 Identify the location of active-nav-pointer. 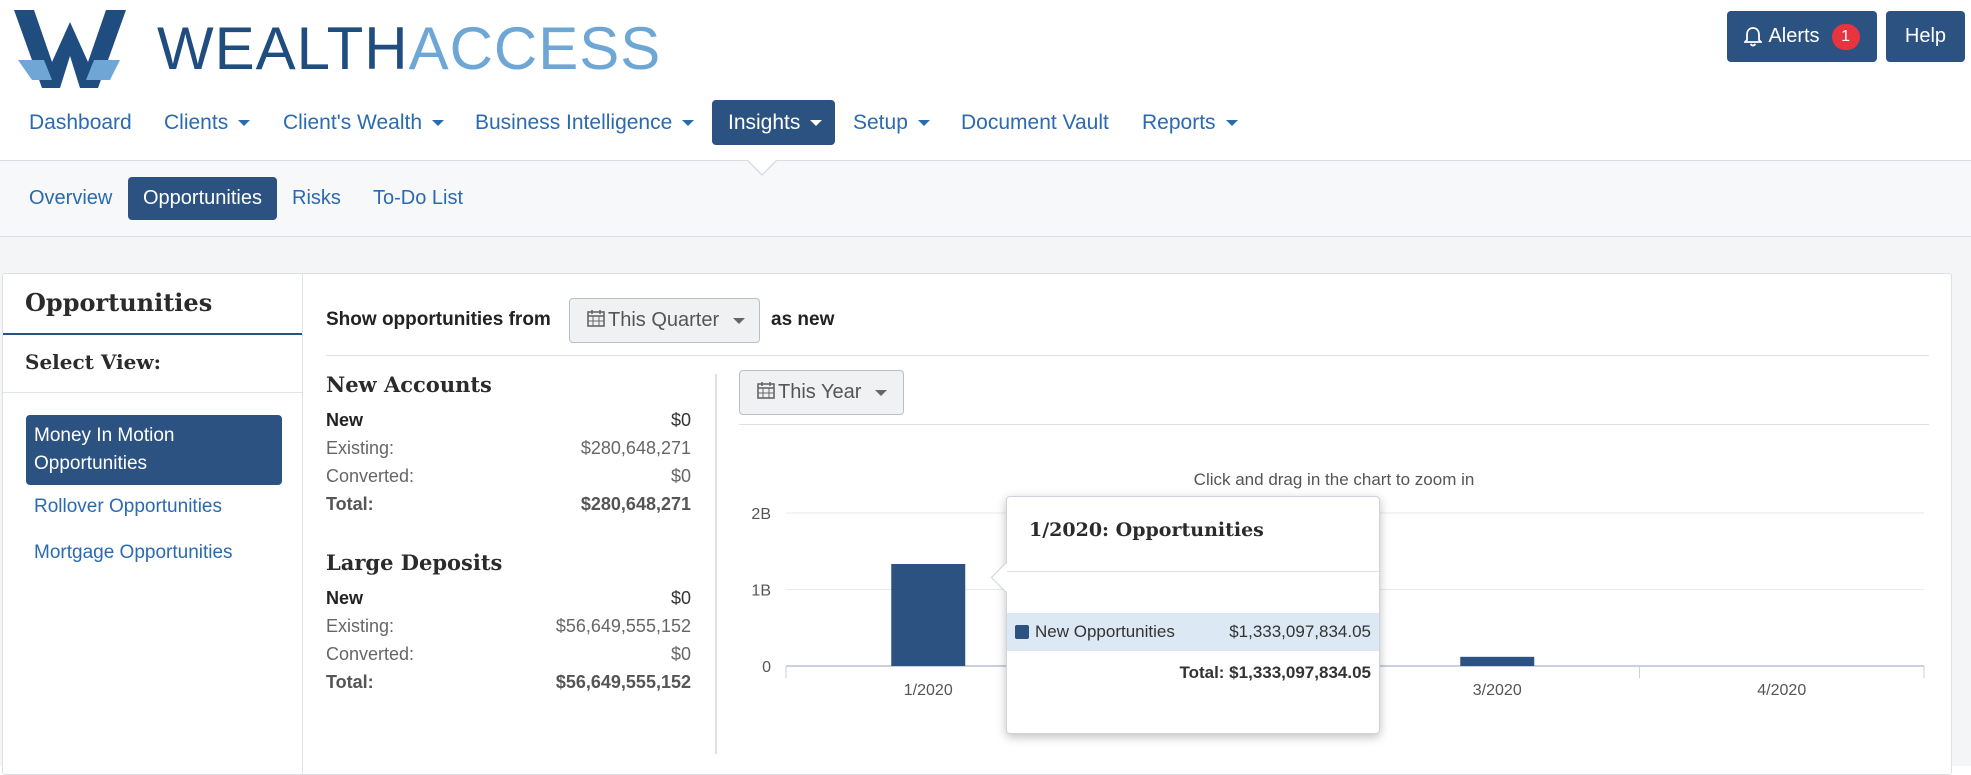
(762, 167).